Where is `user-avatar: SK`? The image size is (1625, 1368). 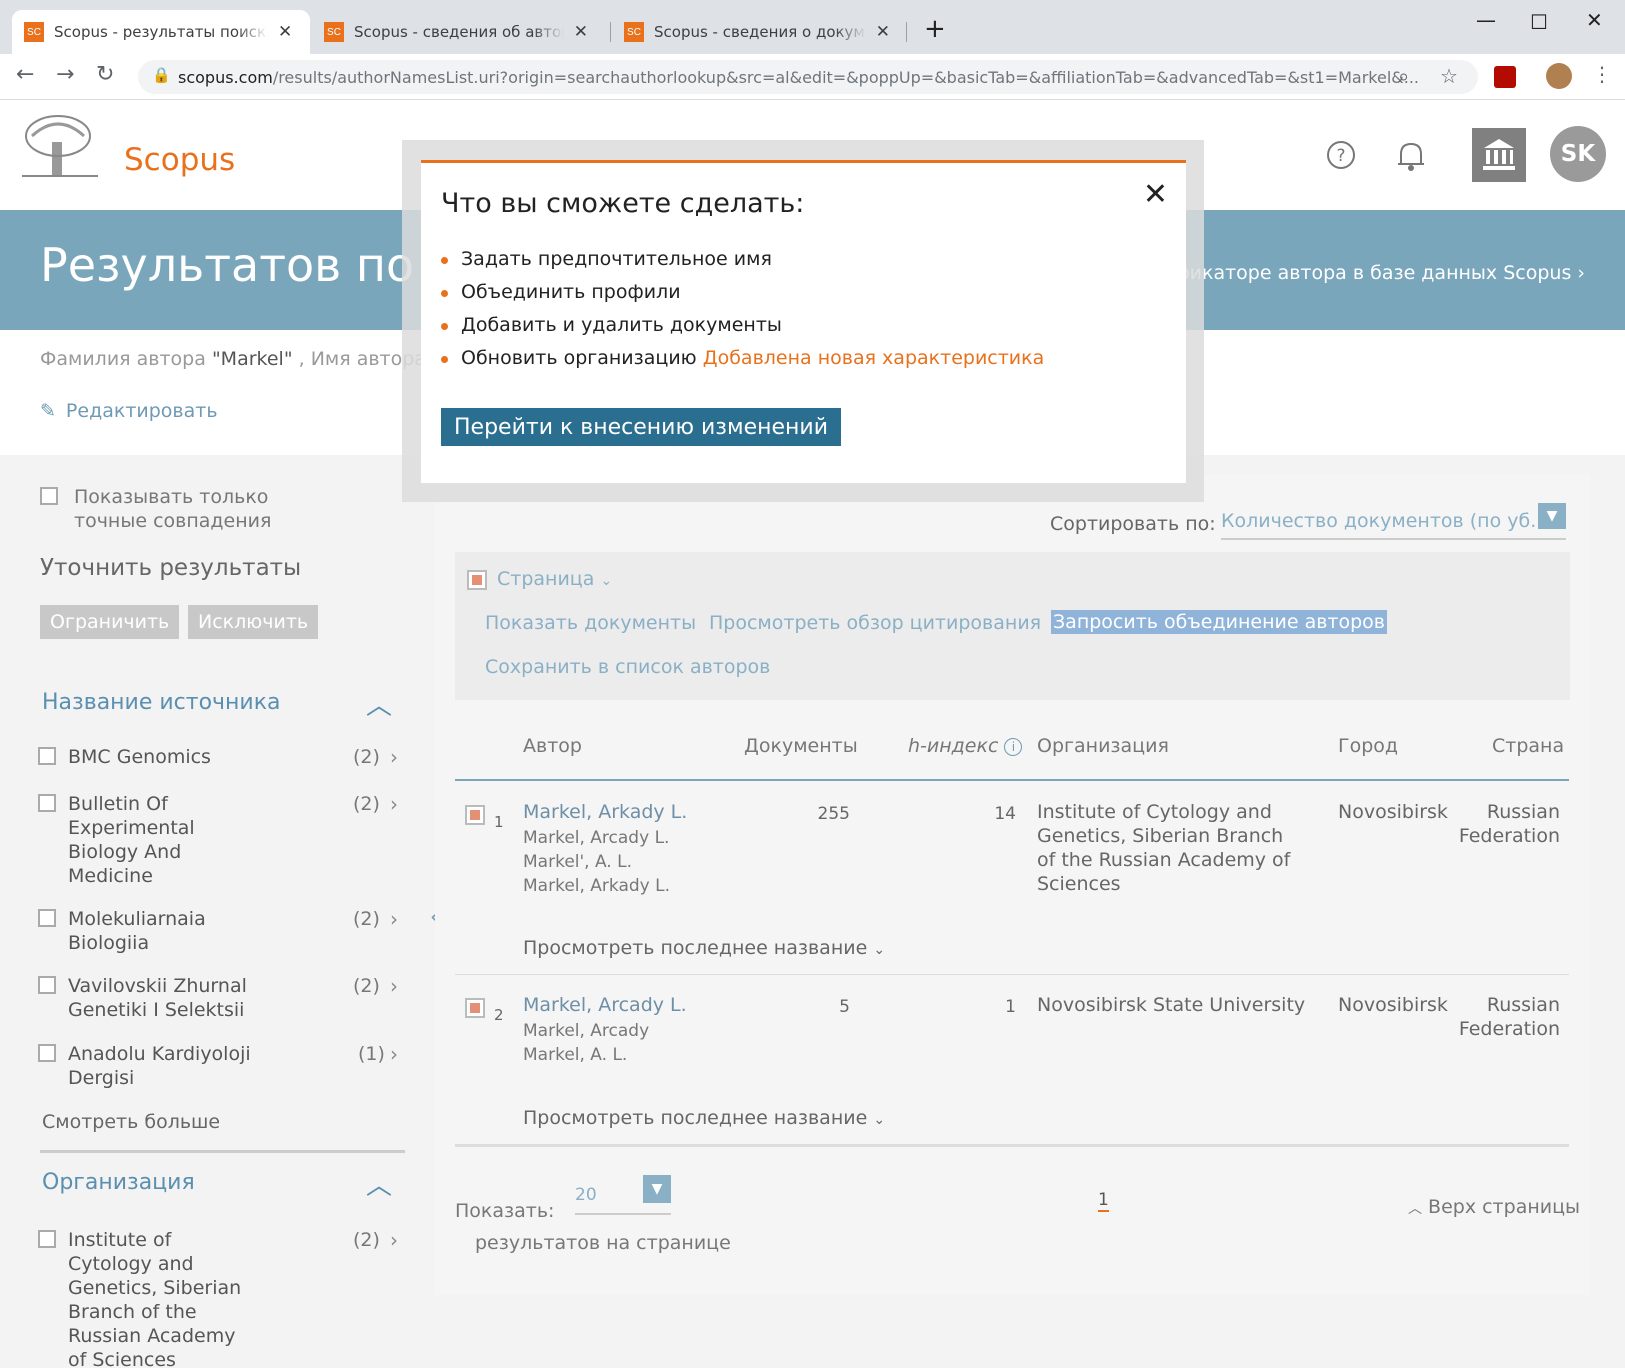 user-avatar: SK is located at coordinates (1578, 154).